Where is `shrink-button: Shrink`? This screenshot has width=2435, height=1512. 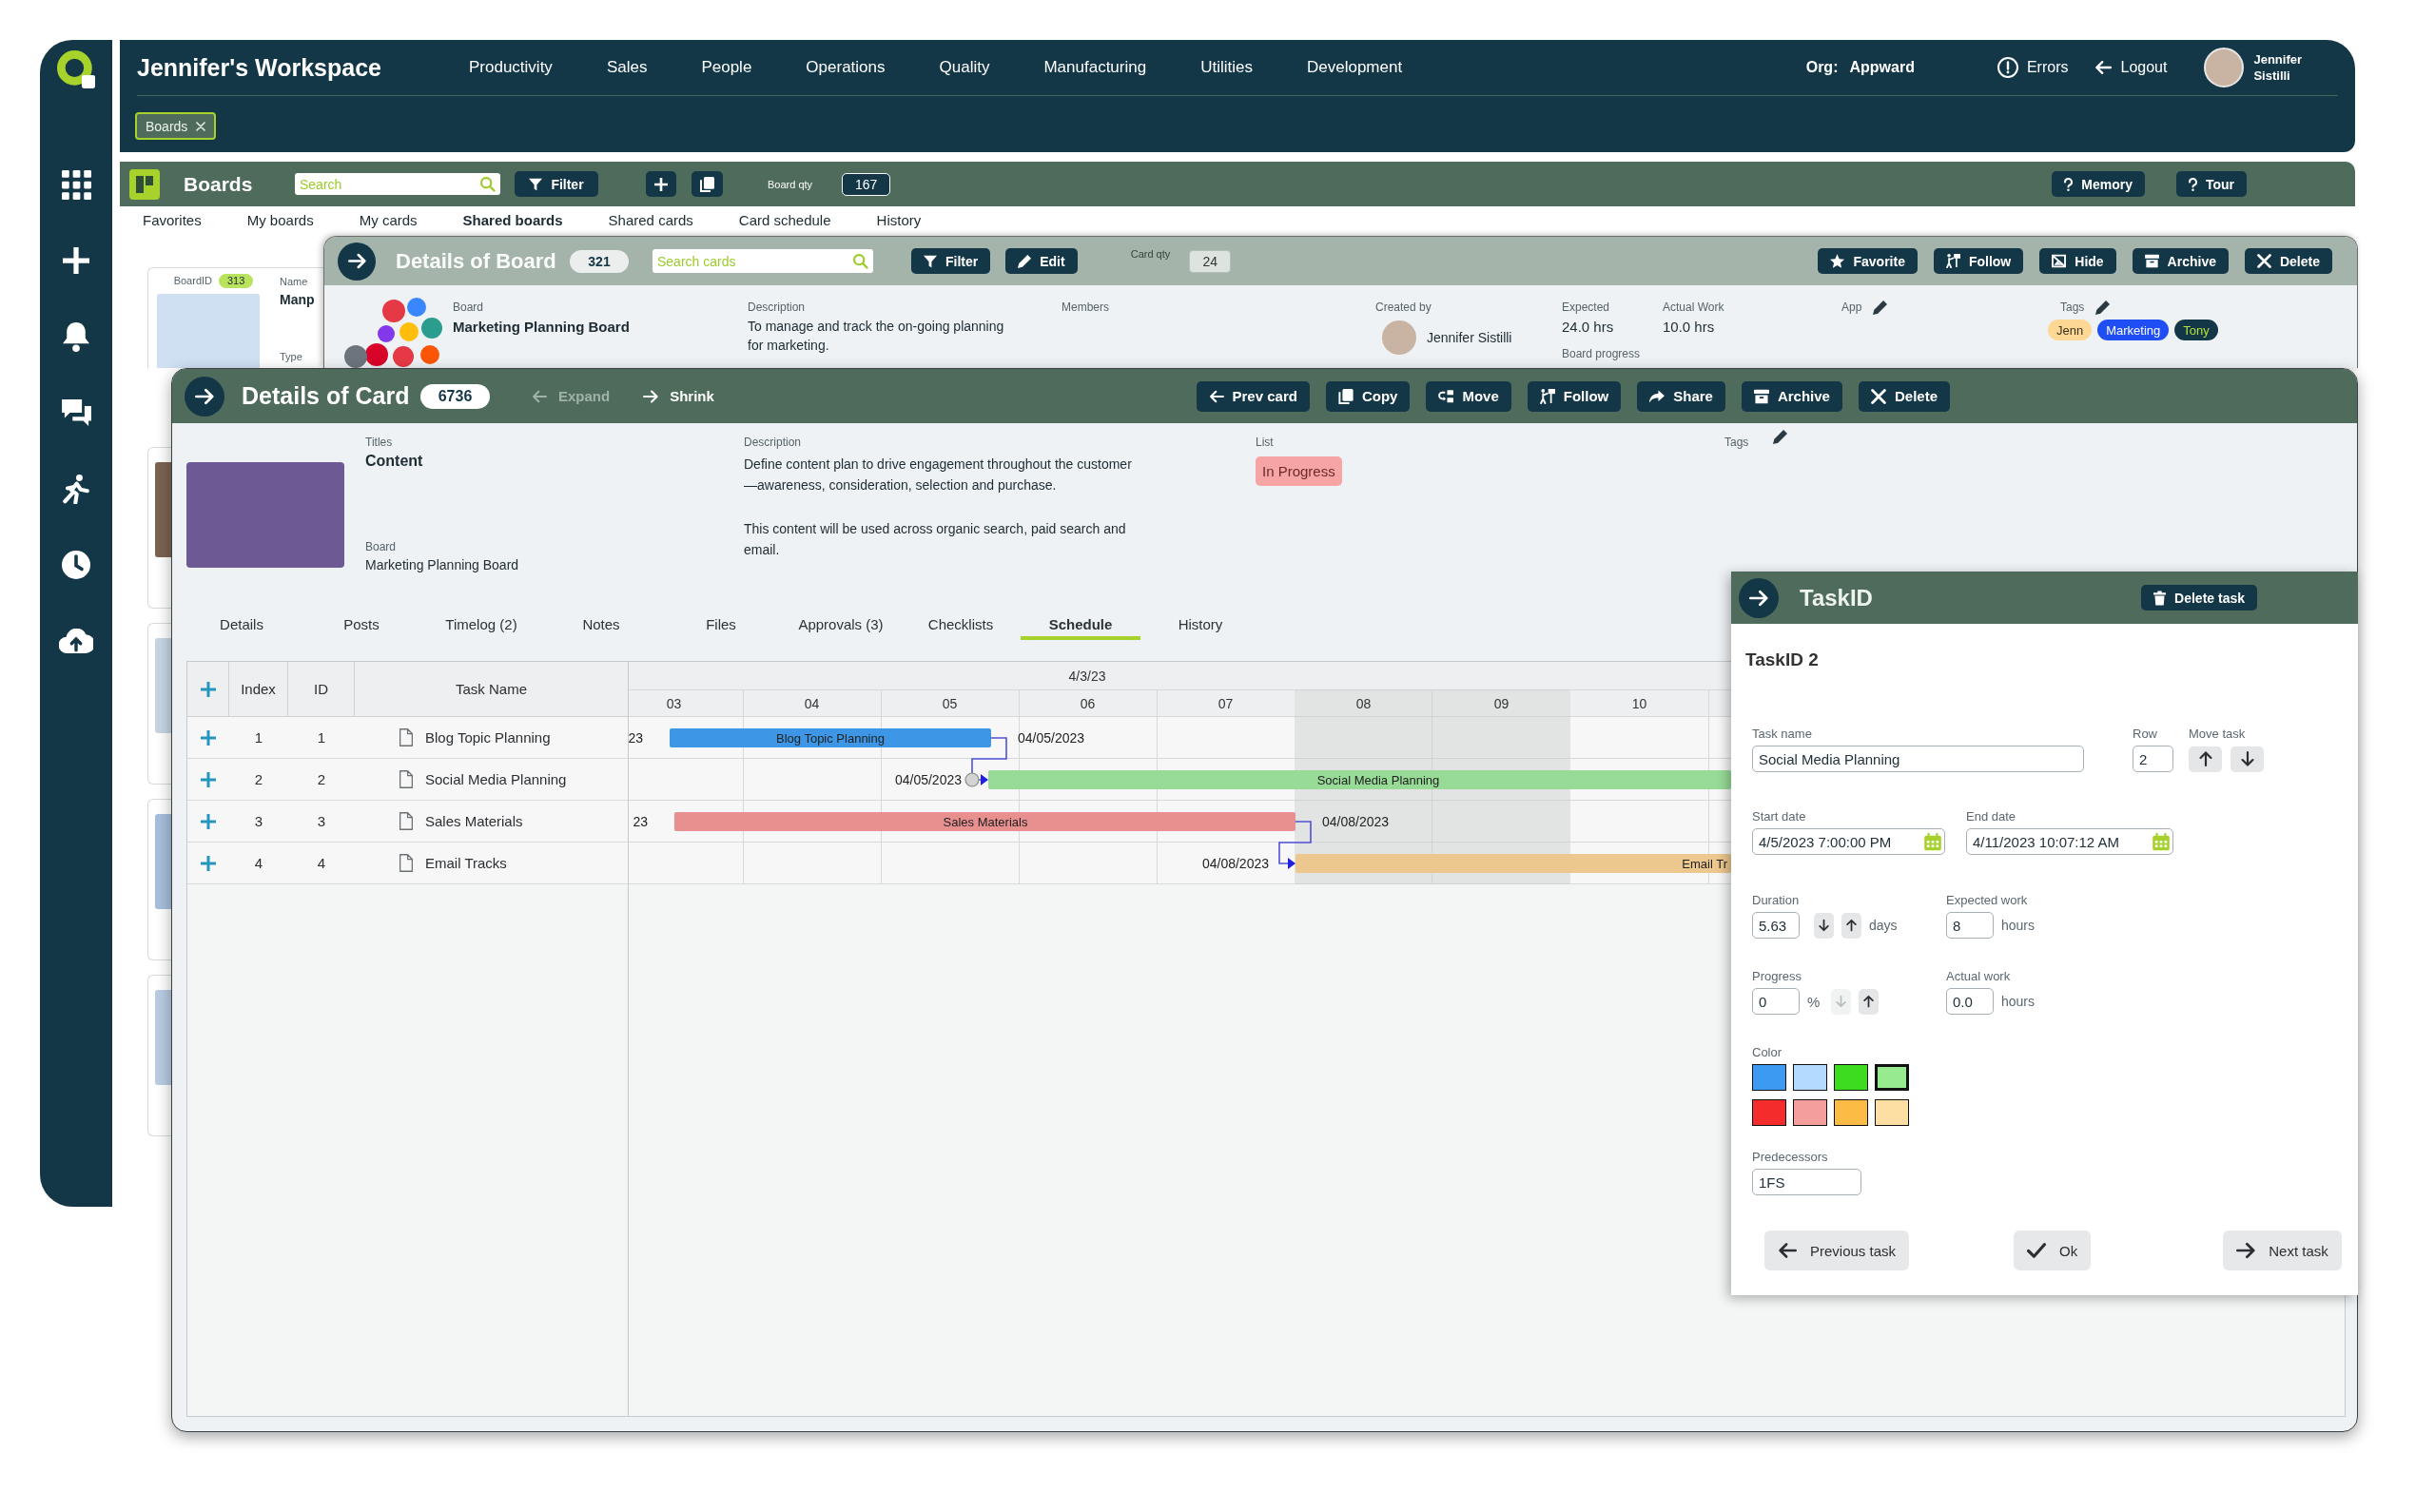
shrink-button: Shrink is located at coordinates (678, 396).